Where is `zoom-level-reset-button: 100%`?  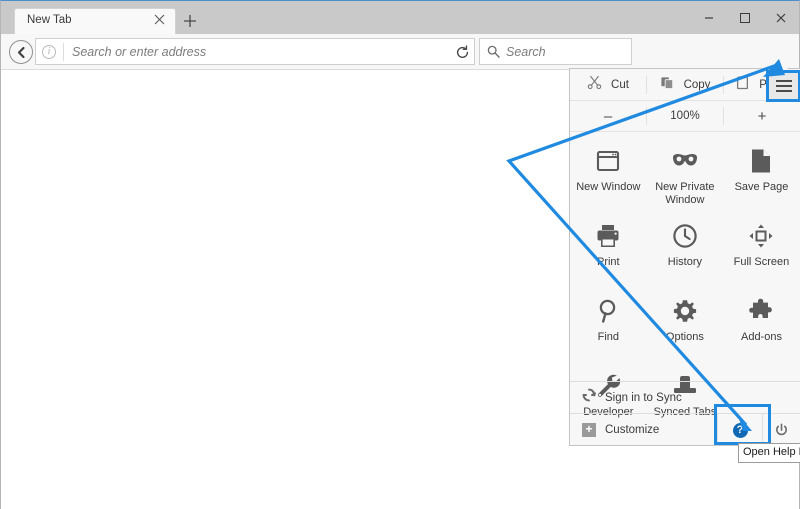
zoom-level-reset-button: 100% is located at coordinates (685, 116).